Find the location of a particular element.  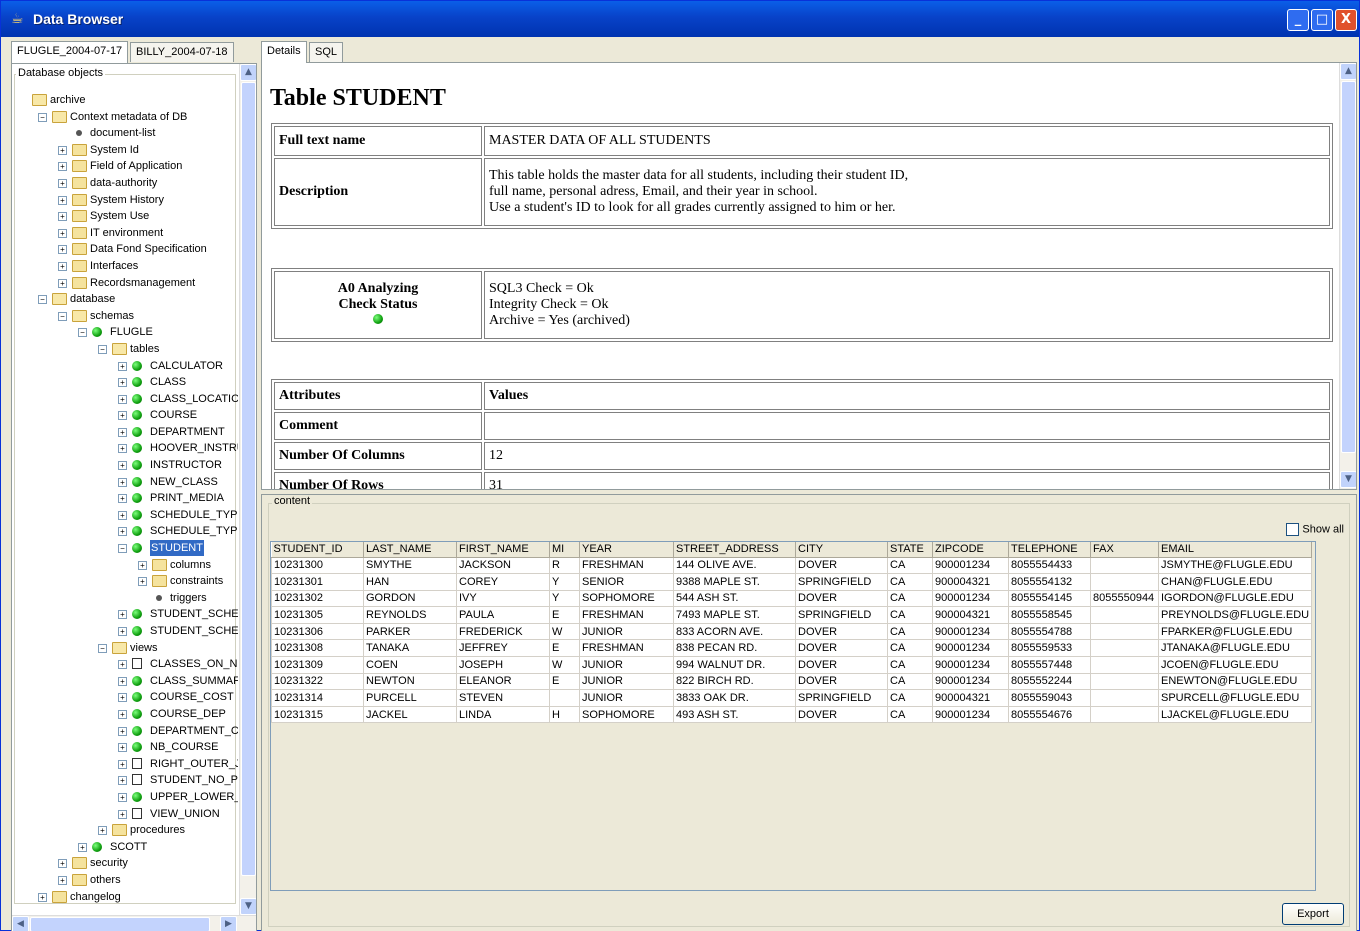

tree-node: − views is located at coordinates (125, 648).